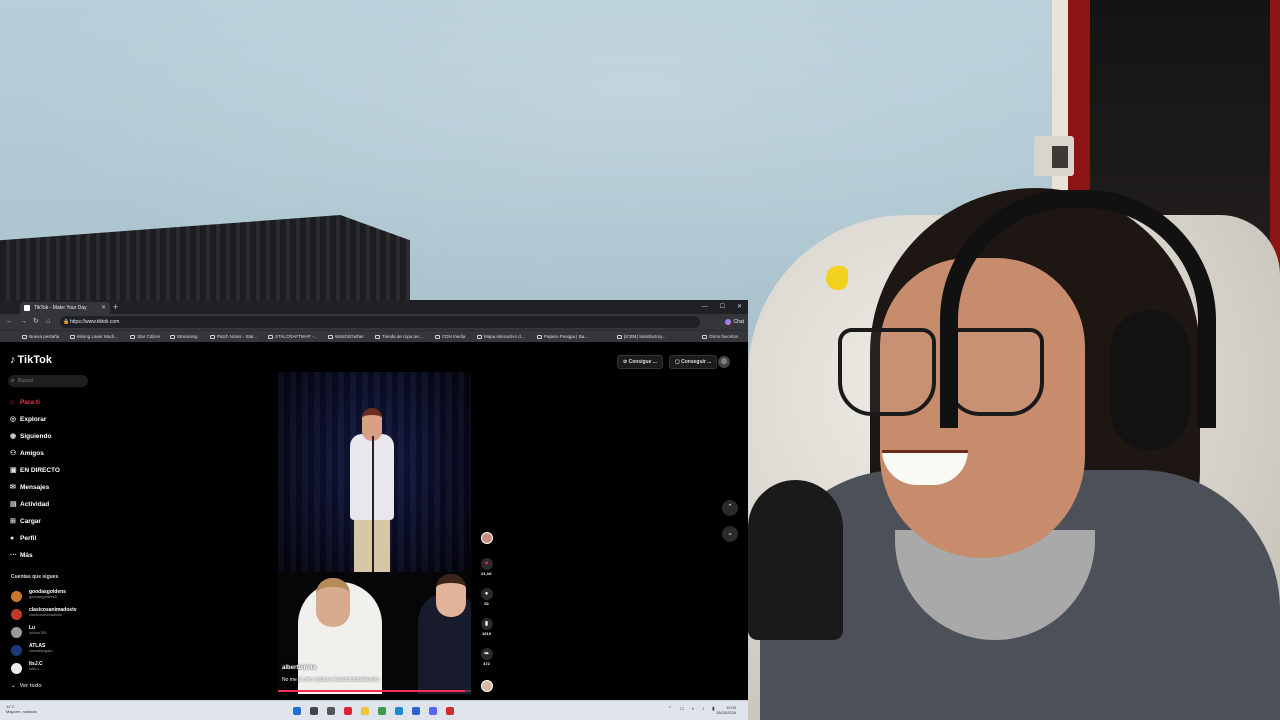 The width and height of the screenshot is (1280, 720). I want to click on forward-icon: →, so click(23, 322).